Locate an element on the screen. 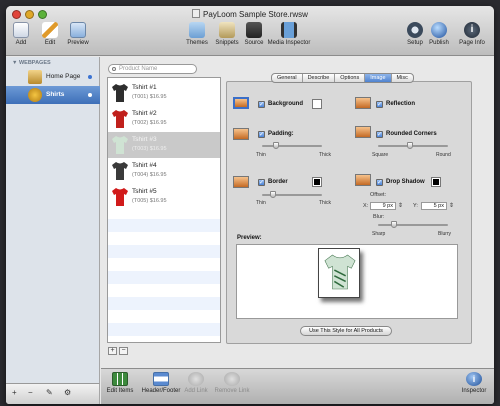  snippets-button: Snippets is located at coordinates (227, 34).